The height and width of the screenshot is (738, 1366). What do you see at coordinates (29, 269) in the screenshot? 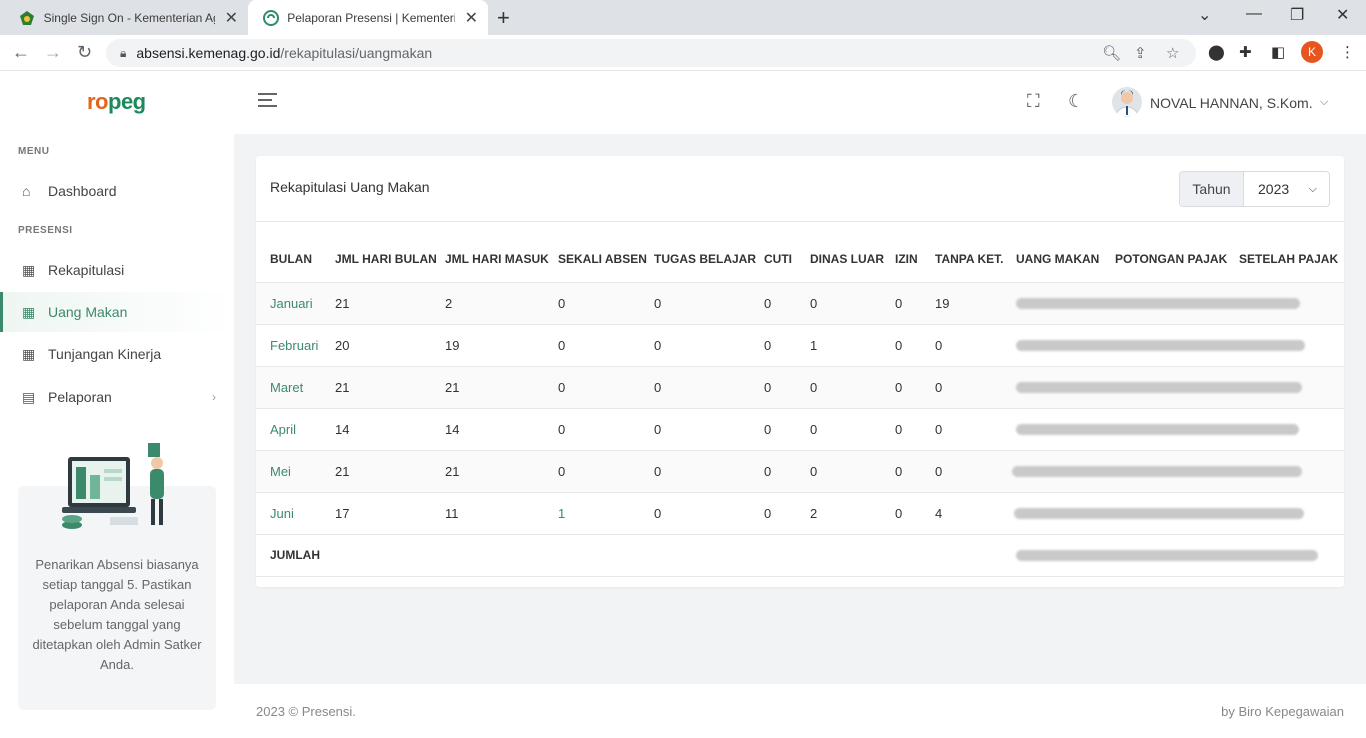
I see `calendar-icon: ▦` at bounding box center [29, 269].